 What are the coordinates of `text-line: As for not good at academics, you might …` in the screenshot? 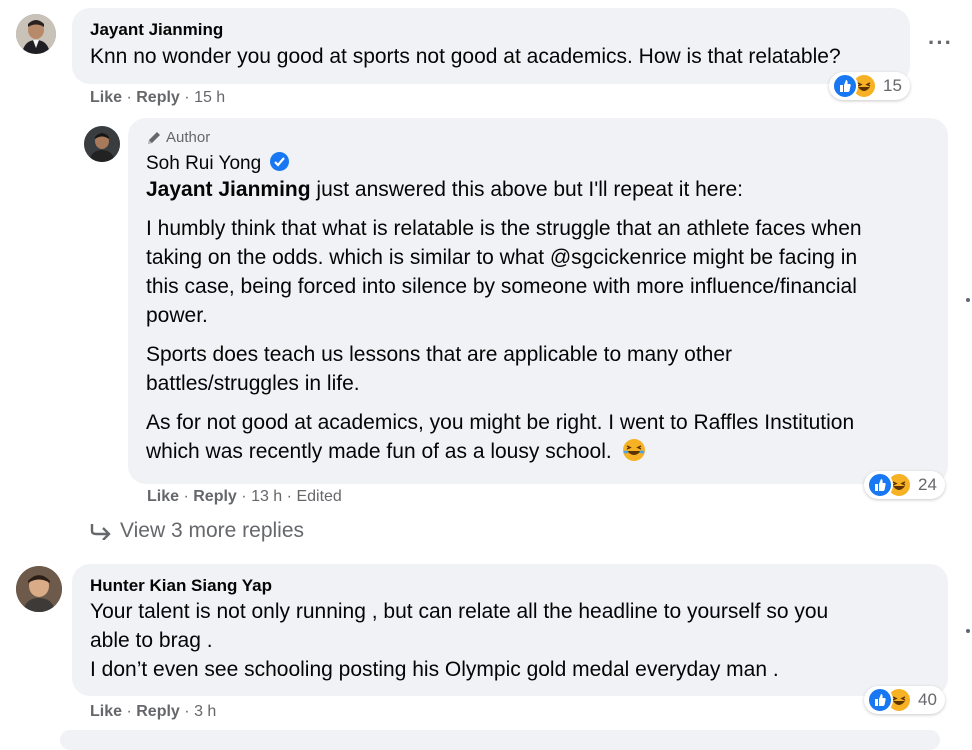 It's located at (500, 422).